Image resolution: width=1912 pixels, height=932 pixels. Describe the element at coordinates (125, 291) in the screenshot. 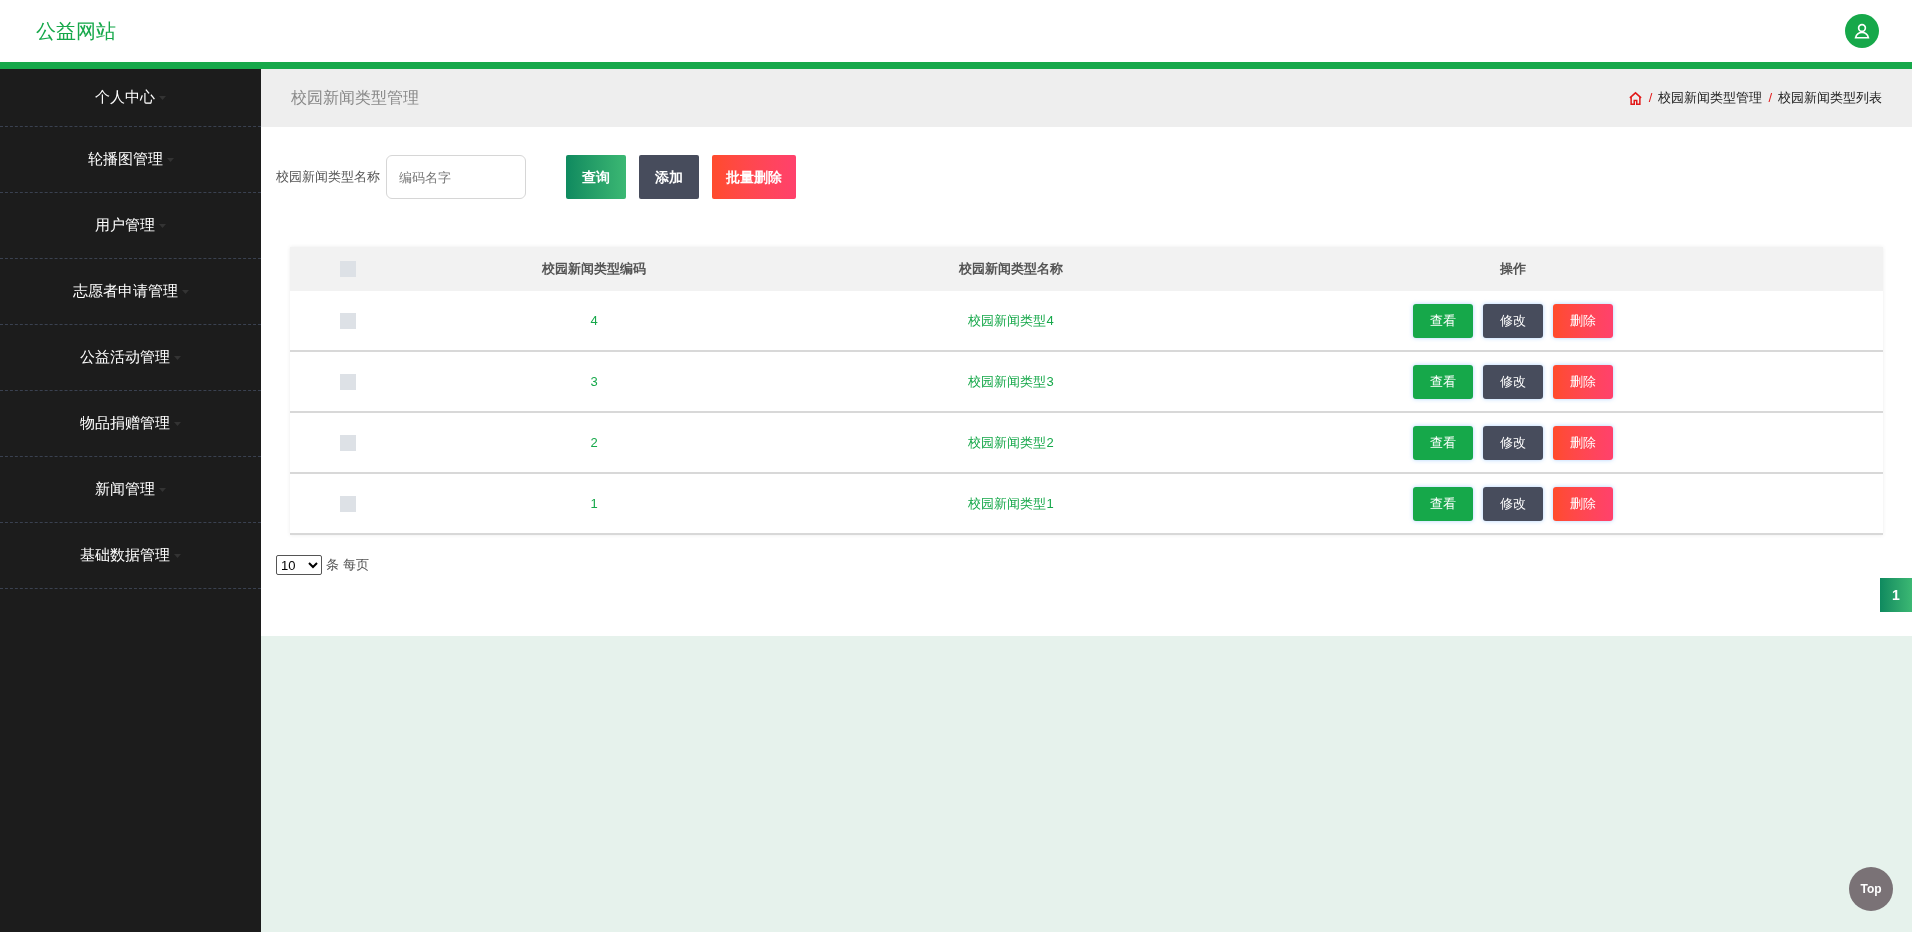

I see `sidebar-item-label: 志愿者申请管理` at that location.